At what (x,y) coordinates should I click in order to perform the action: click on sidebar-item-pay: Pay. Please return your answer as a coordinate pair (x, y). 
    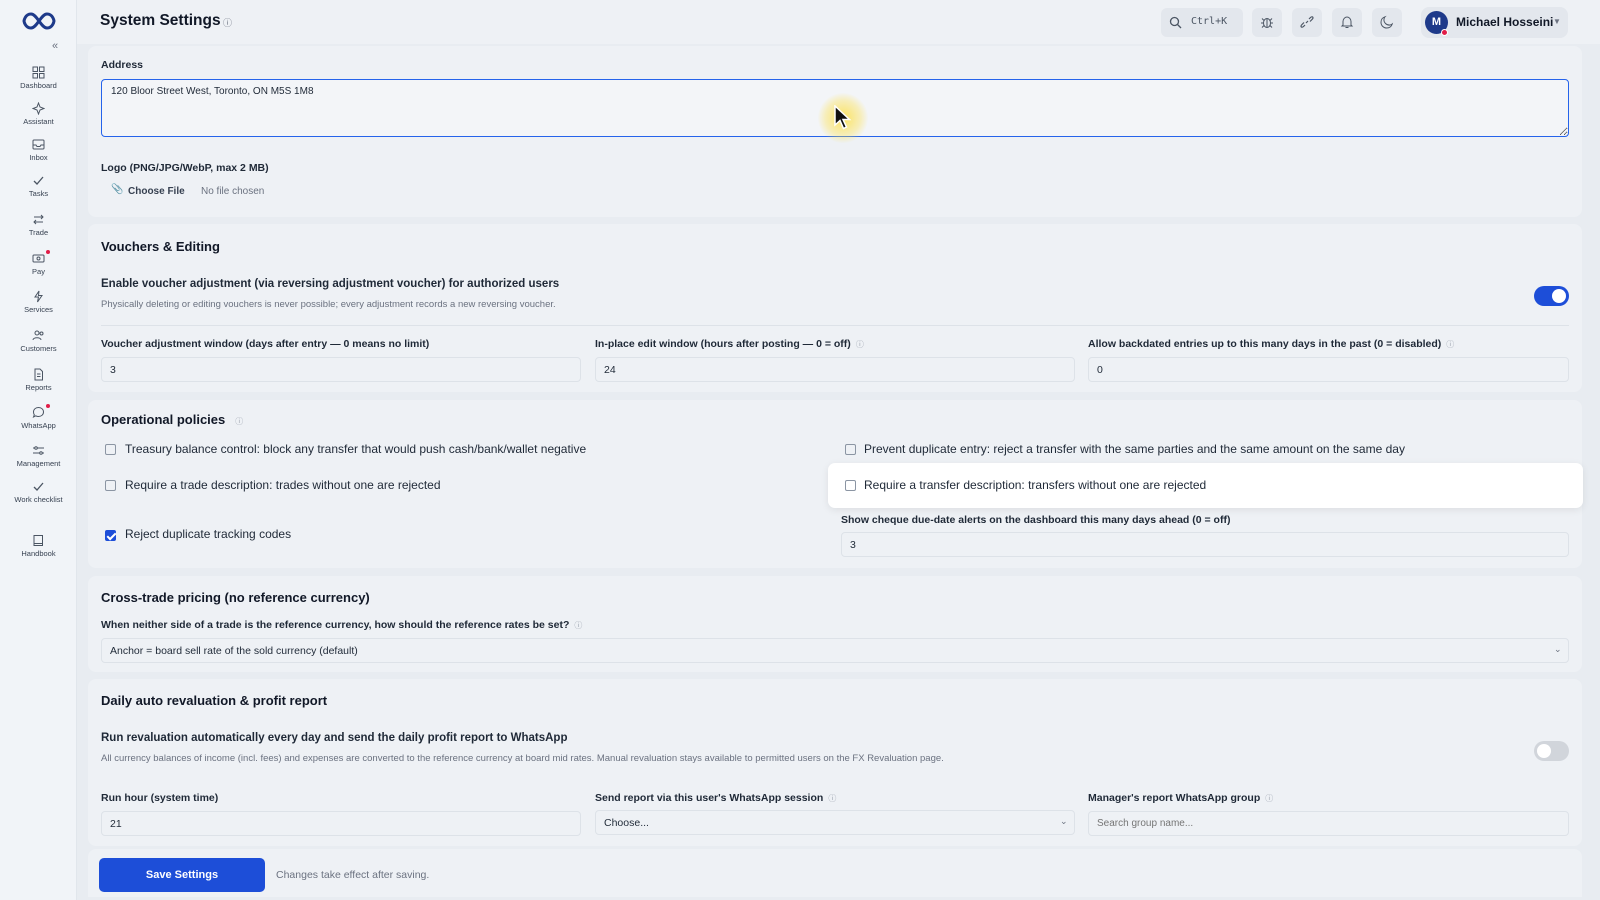
    Looking at the image, I should click on (38, 263).